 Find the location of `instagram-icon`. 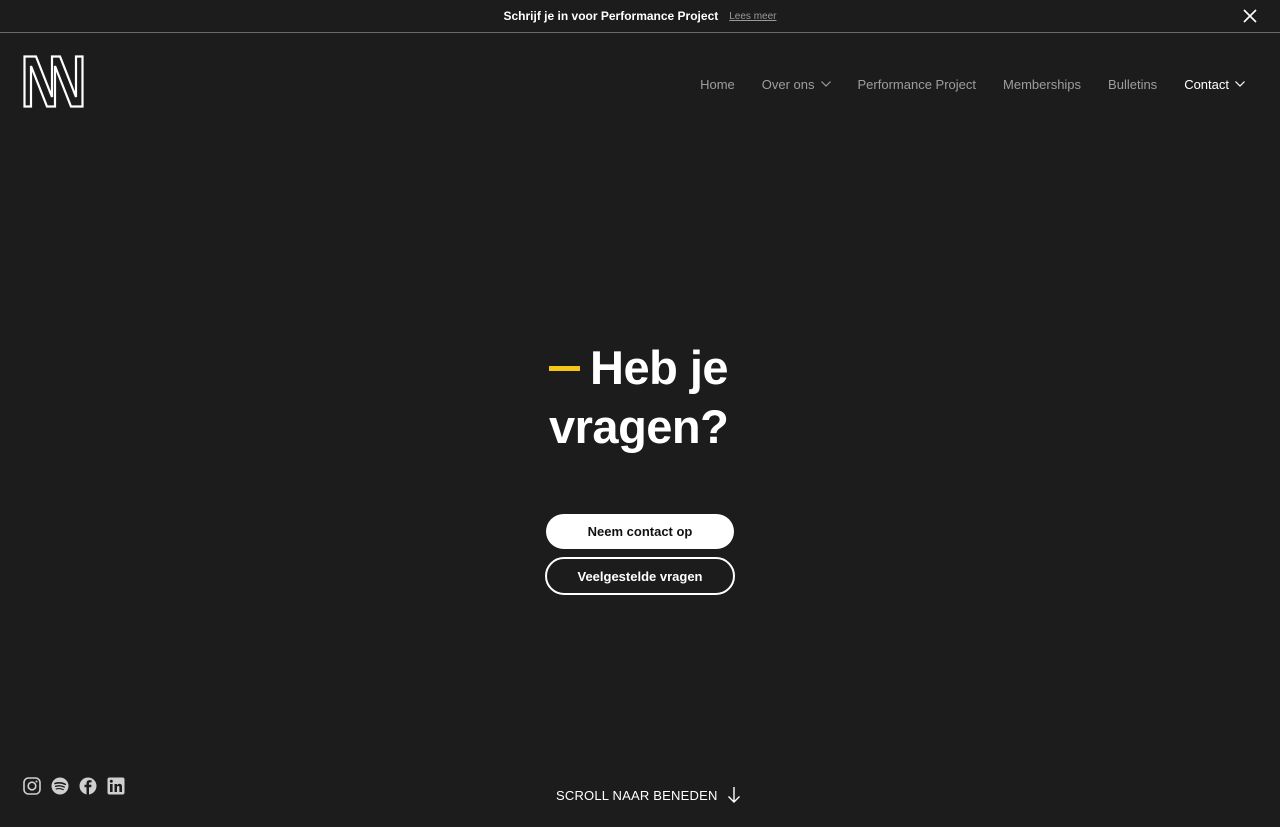

instagram-icon is located at coordinates (32, 786).